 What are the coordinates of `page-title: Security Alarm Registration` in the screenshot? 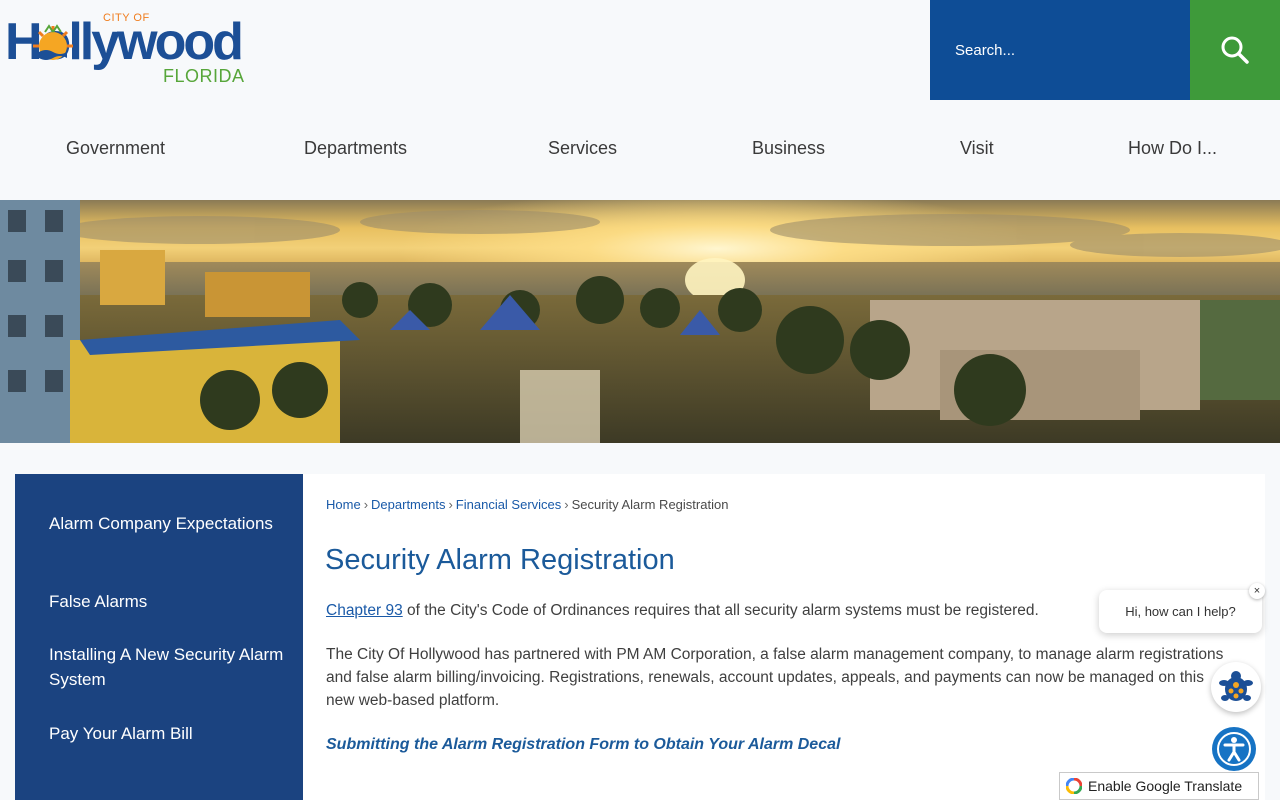 It's located at (500, 560).